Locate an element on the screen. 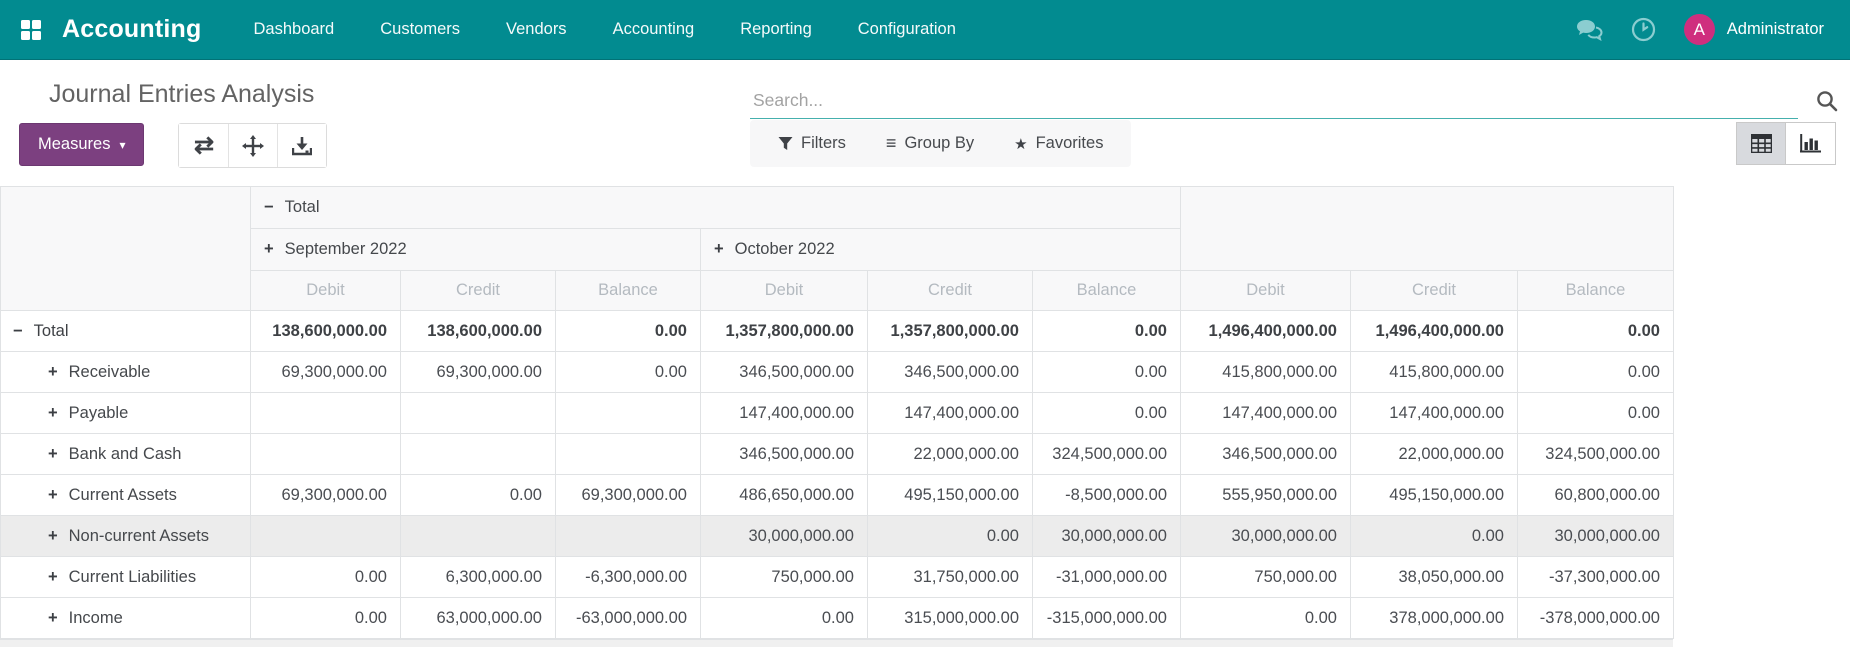 The width and height of the screenshot is (1850, 651). view-switcher is located at coordinates (1786, 143).